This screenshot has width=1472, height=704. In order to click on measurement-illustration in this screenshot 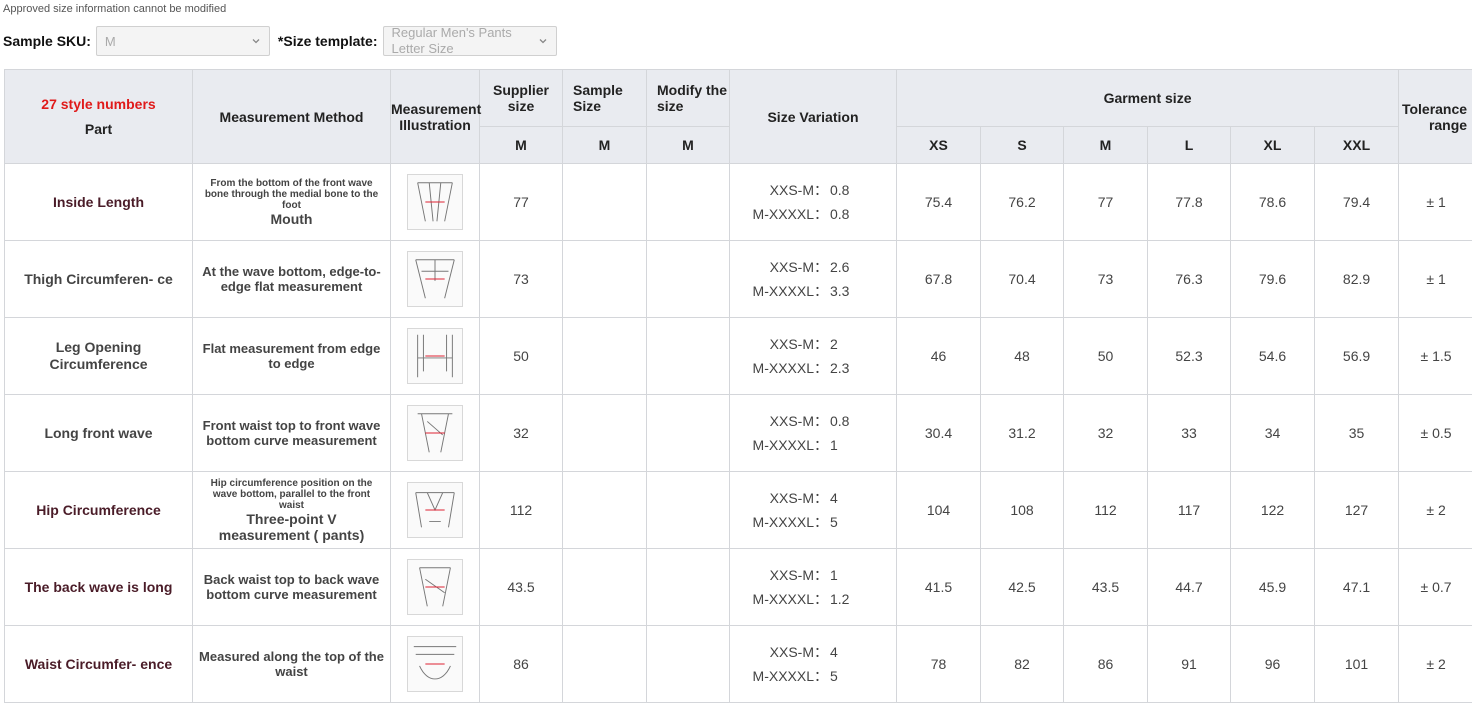, I will do `click(435, 202)`.